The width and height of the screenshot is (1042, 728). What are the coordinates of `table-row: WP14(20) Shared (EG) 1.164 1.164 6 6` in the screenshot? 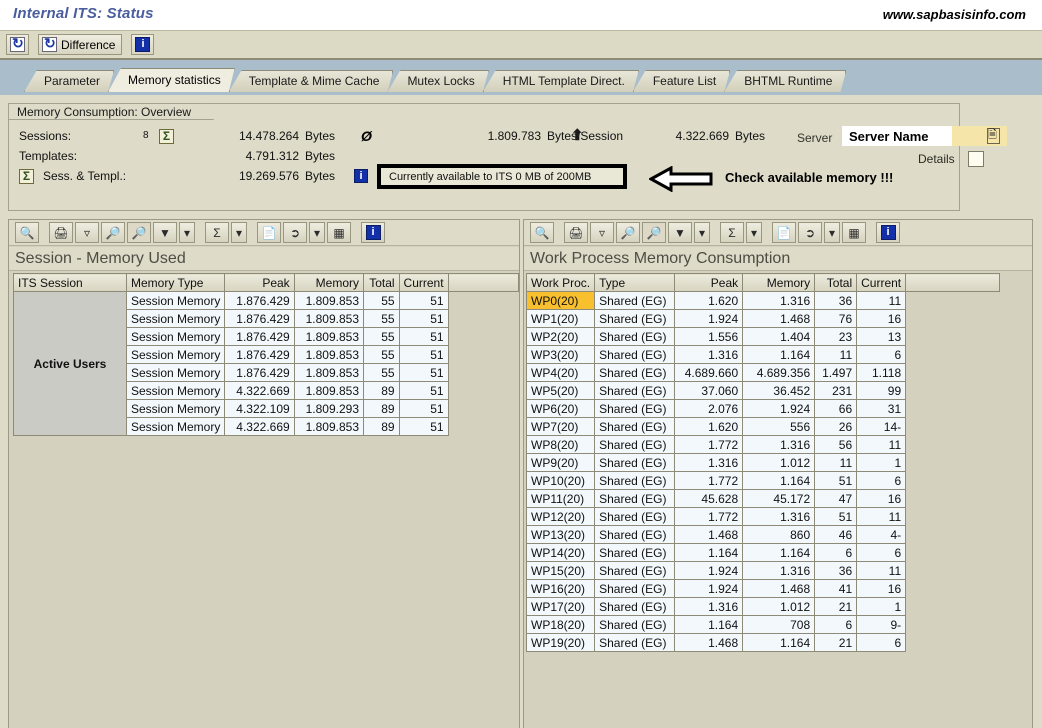 It's located at (762, 552).